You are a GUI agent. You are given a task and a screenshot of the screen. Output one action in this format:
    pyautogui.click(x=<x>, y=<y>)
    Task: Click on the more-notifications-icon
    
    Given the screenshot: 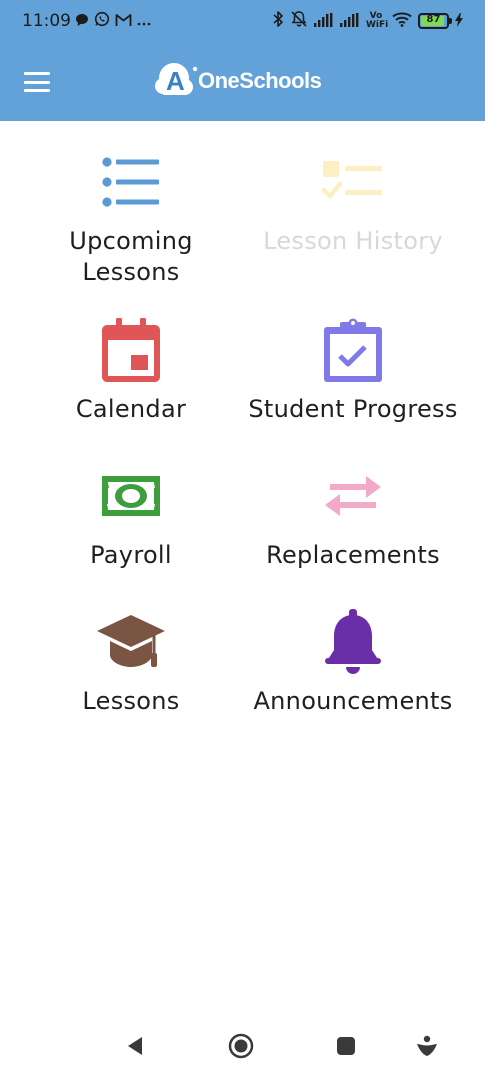 What is the action you would take?
    pyautogui.click(x=144, y=21)
    